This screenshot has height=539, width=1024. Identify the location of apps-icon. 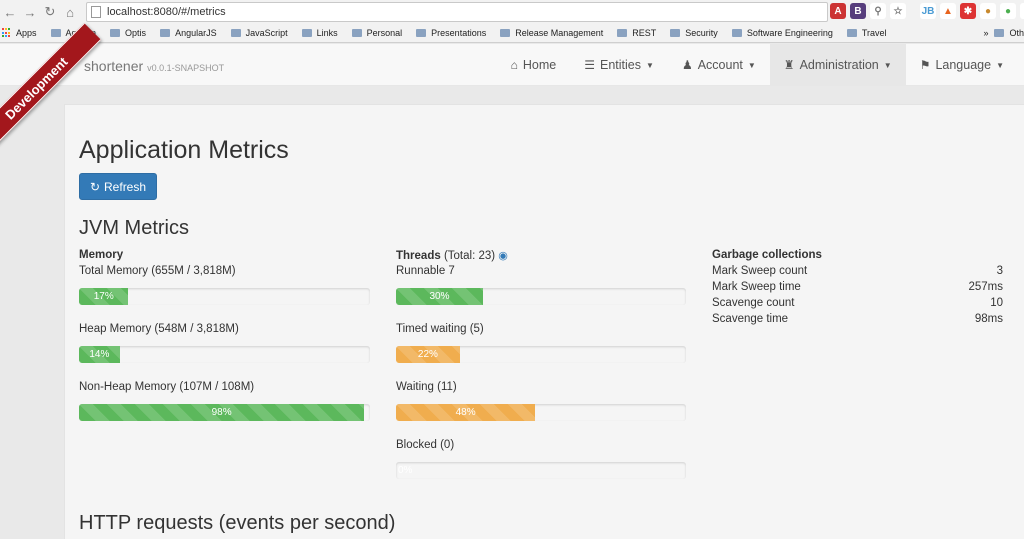
(7, 33).